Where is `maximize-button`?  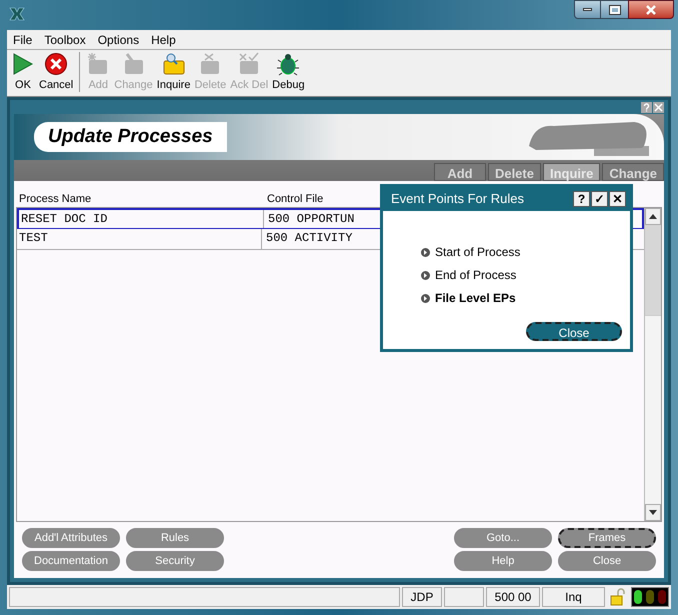
maximize-button is located at coordinates (614, 9).